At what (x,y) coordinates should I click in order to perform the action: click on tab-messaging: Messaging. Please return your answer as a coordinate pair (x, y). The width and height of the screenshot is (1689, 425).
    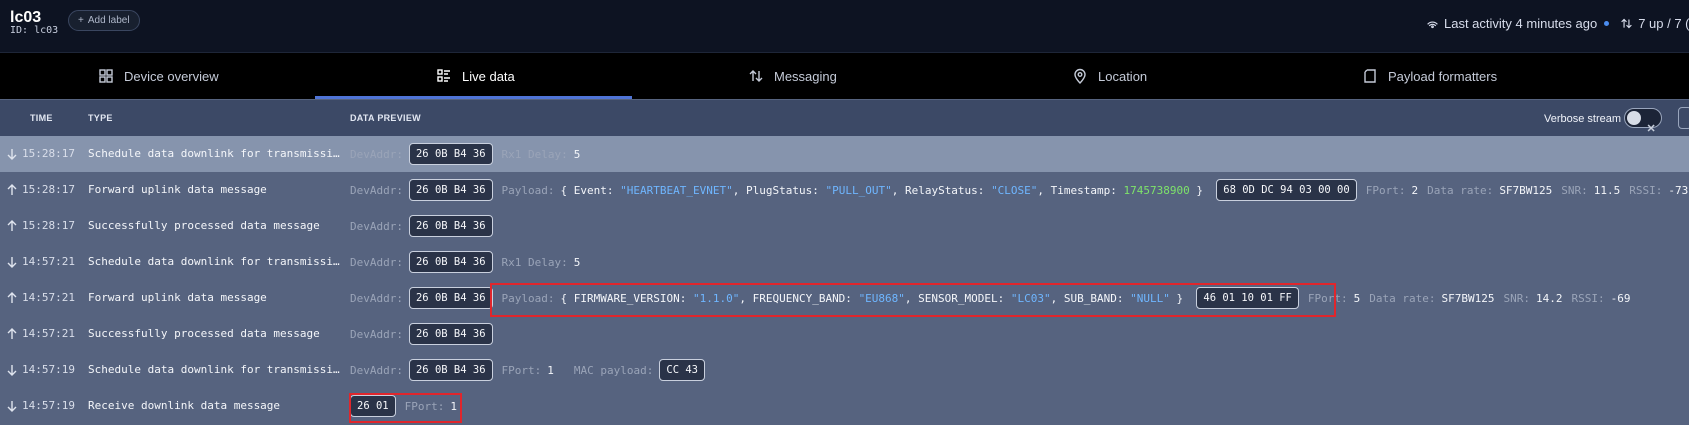
    Looking at the image, I should click on (792, 76).